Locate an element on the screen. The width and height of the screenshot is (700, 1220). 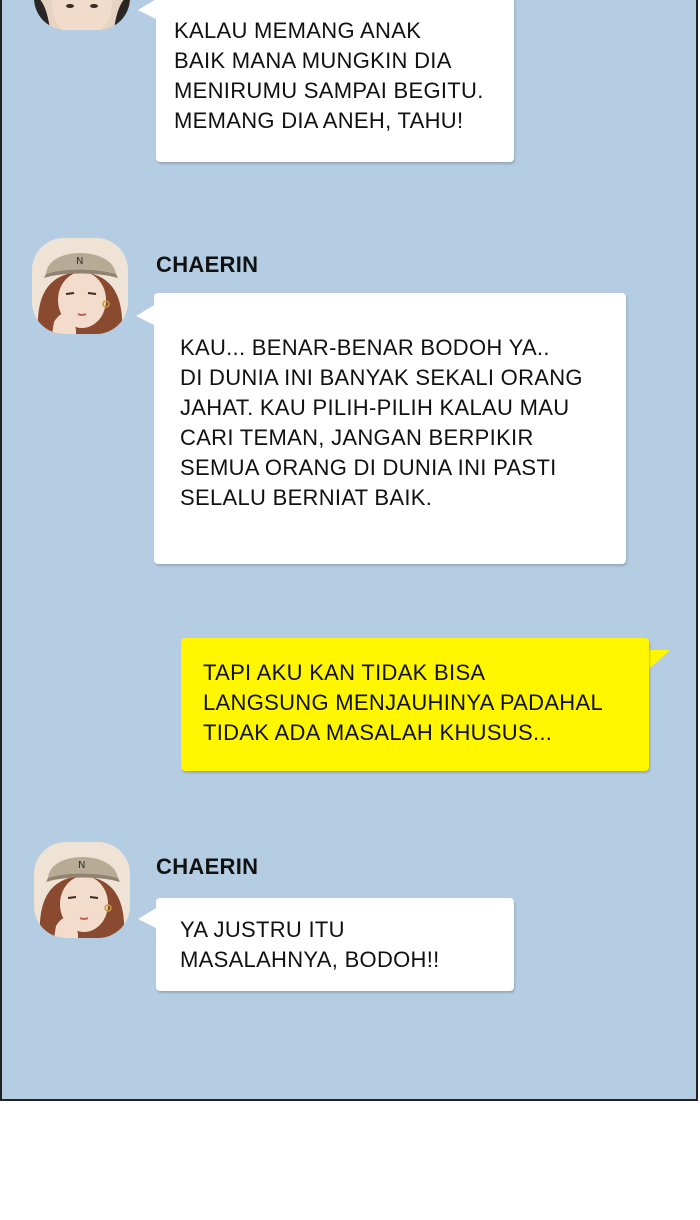
avatar-top is located at coordinates (82, 15).